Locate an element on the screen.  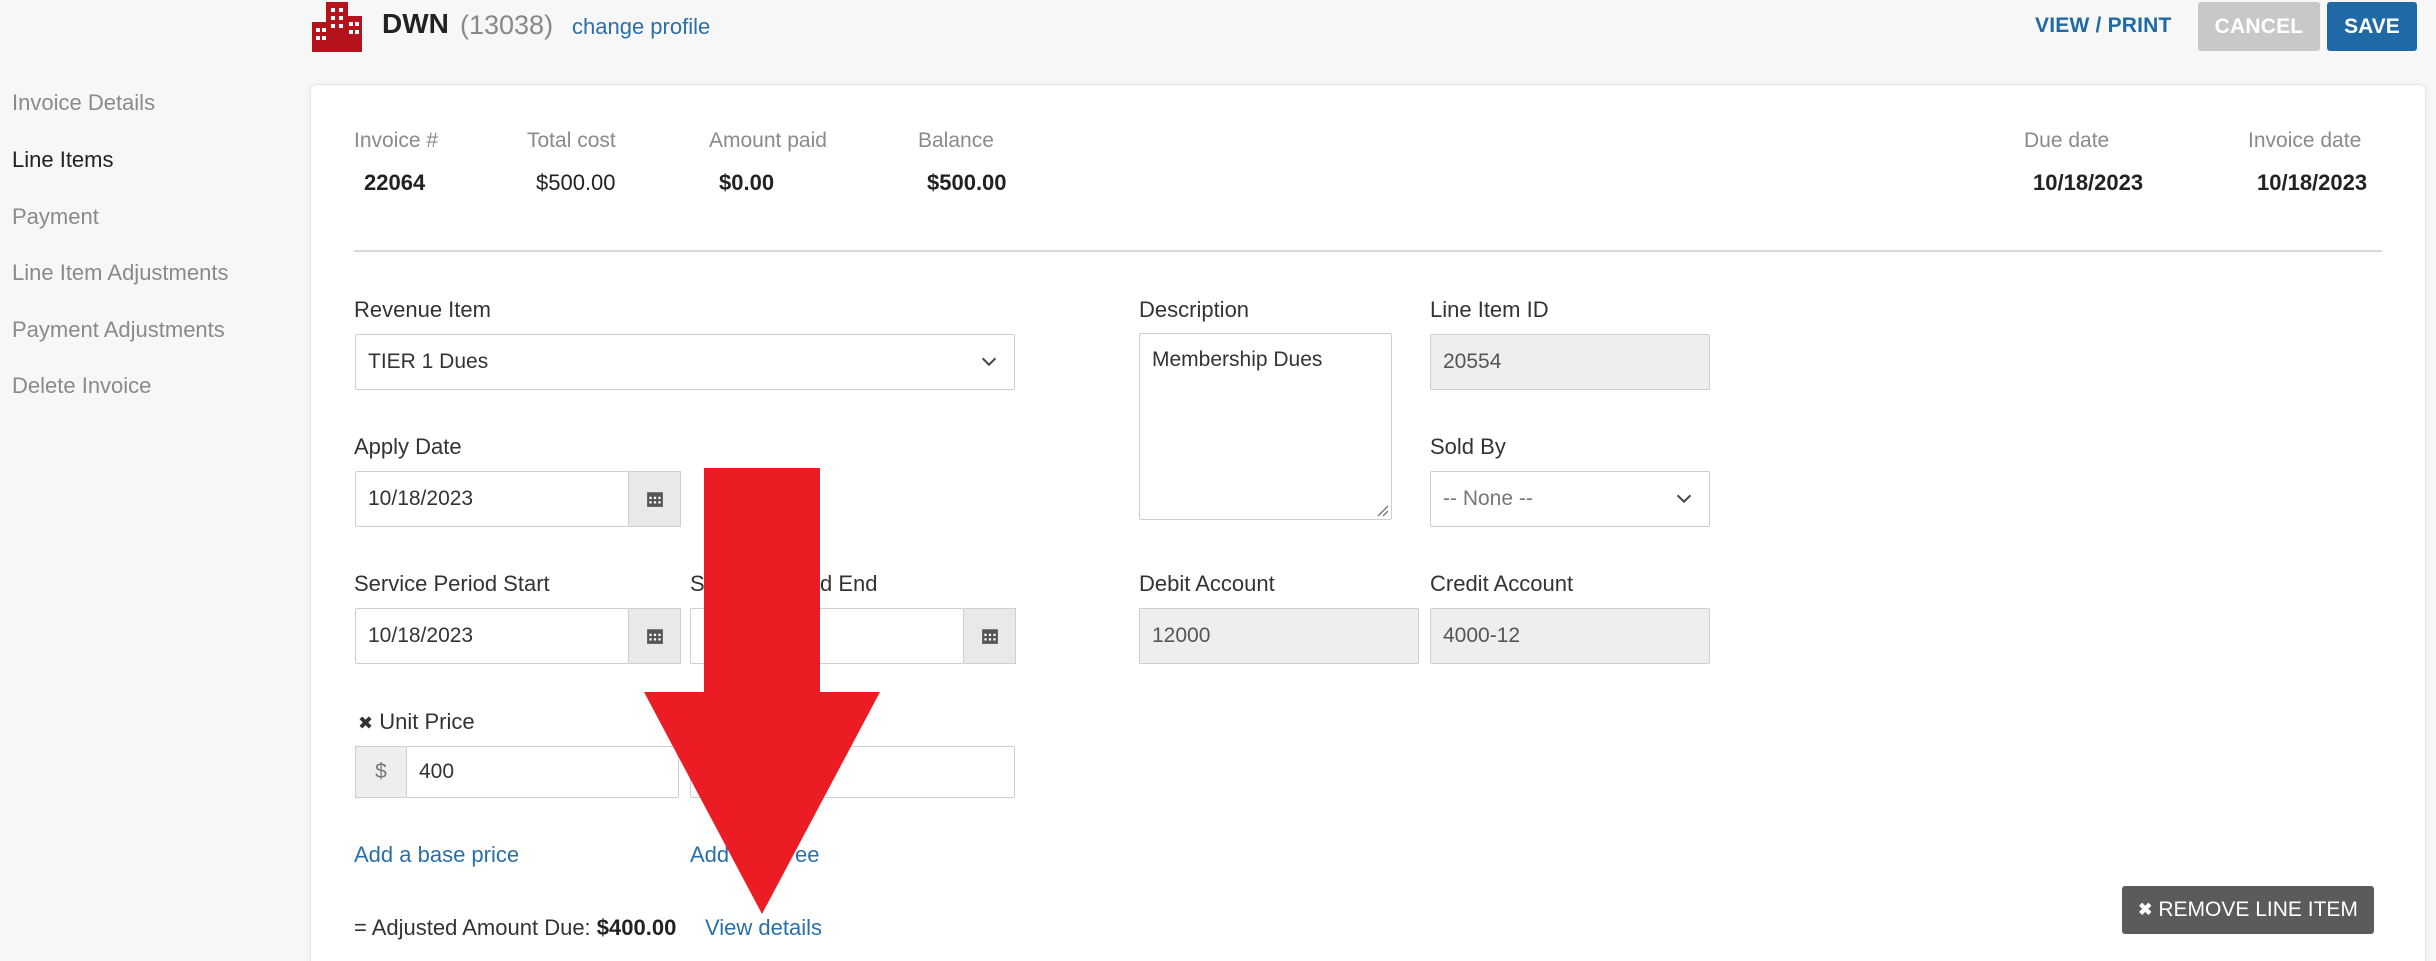
amount-paid-label: Amount paid is located at coordinates (768, 140).